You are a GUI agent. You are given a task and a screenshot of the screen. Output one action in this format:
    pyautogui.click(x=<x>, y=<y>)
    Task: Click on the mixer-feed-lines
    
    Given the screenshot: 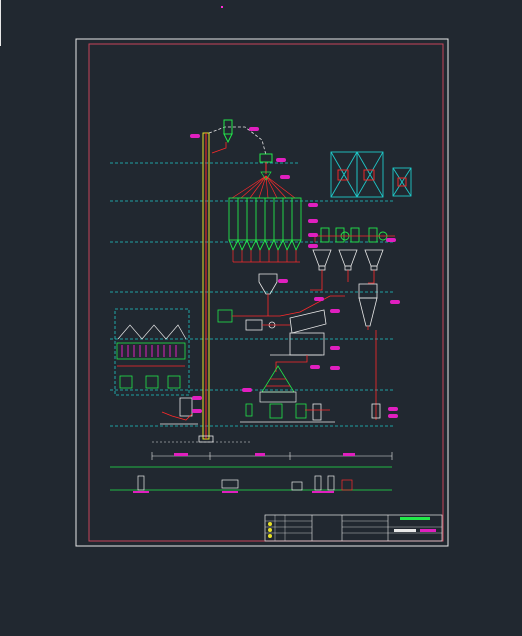 What is the action you would take?
    pyautogui.click(x=288, y=333)
    